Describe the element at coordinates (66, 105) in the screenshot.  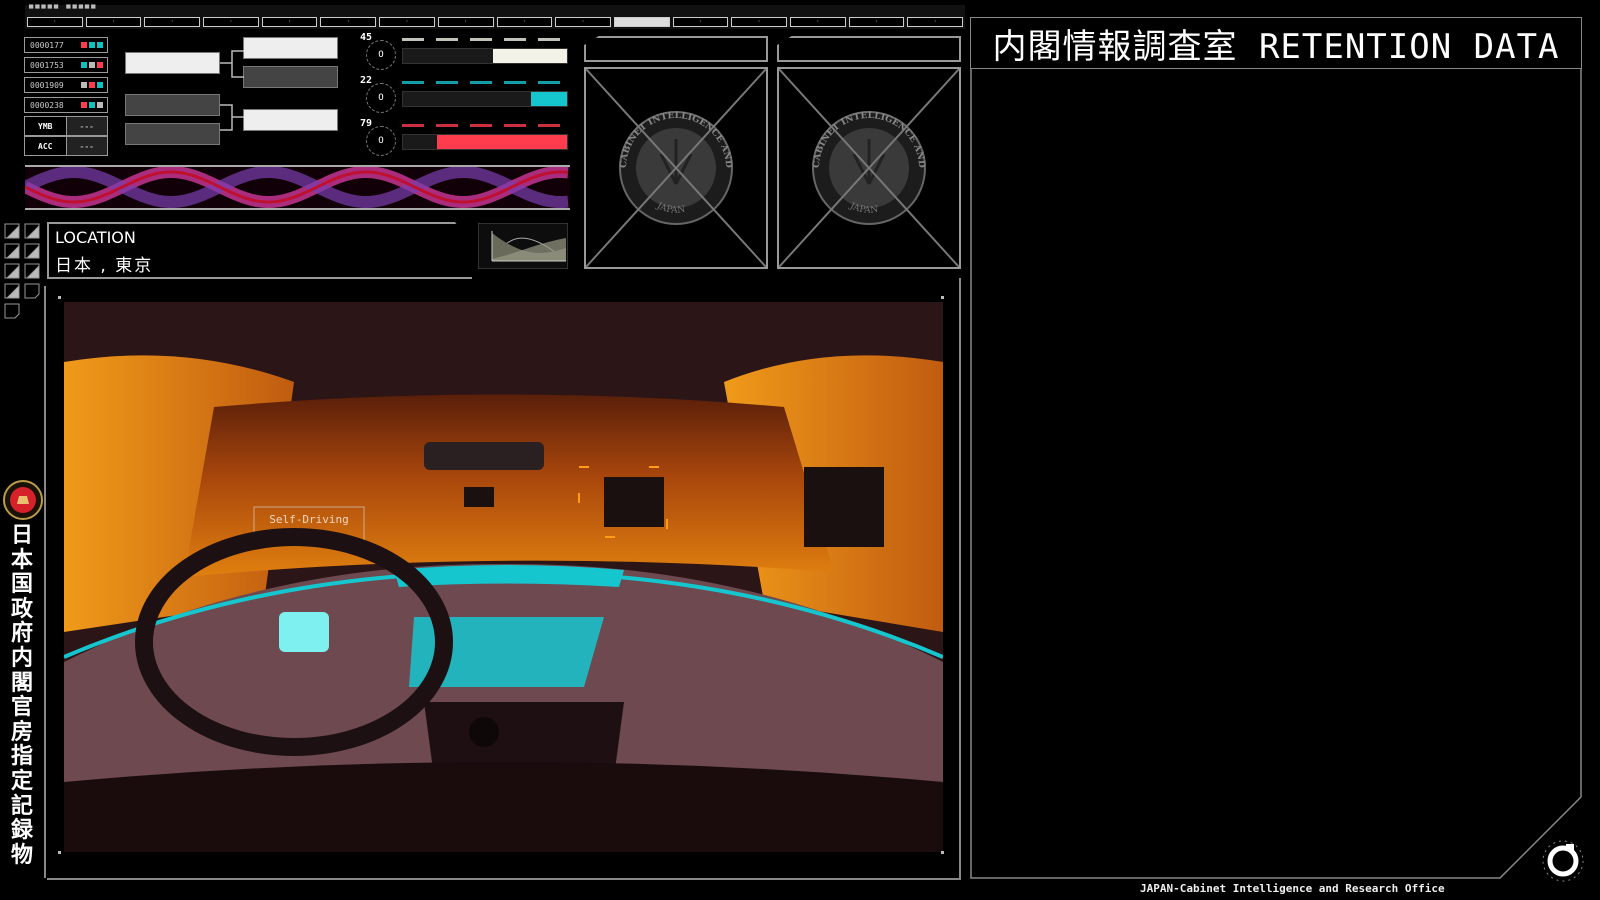
I see `record-row: 0000238` at that location.